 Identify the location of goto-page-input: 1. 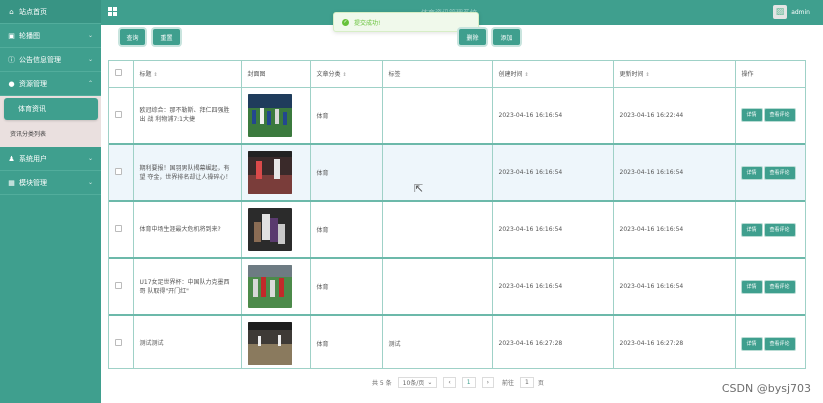
(527, 382).